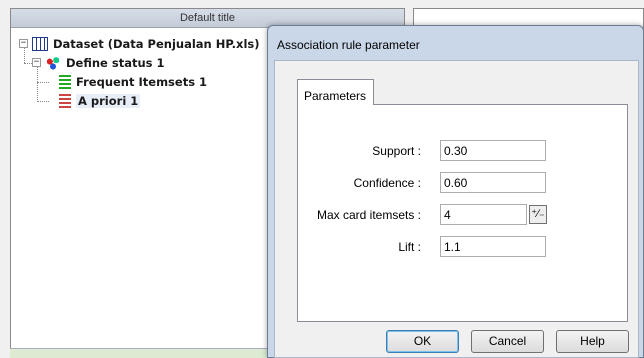  I want to click on max-card-itemsets-row: Max card itemsets : ⁺∕₋, so click(463, 215).